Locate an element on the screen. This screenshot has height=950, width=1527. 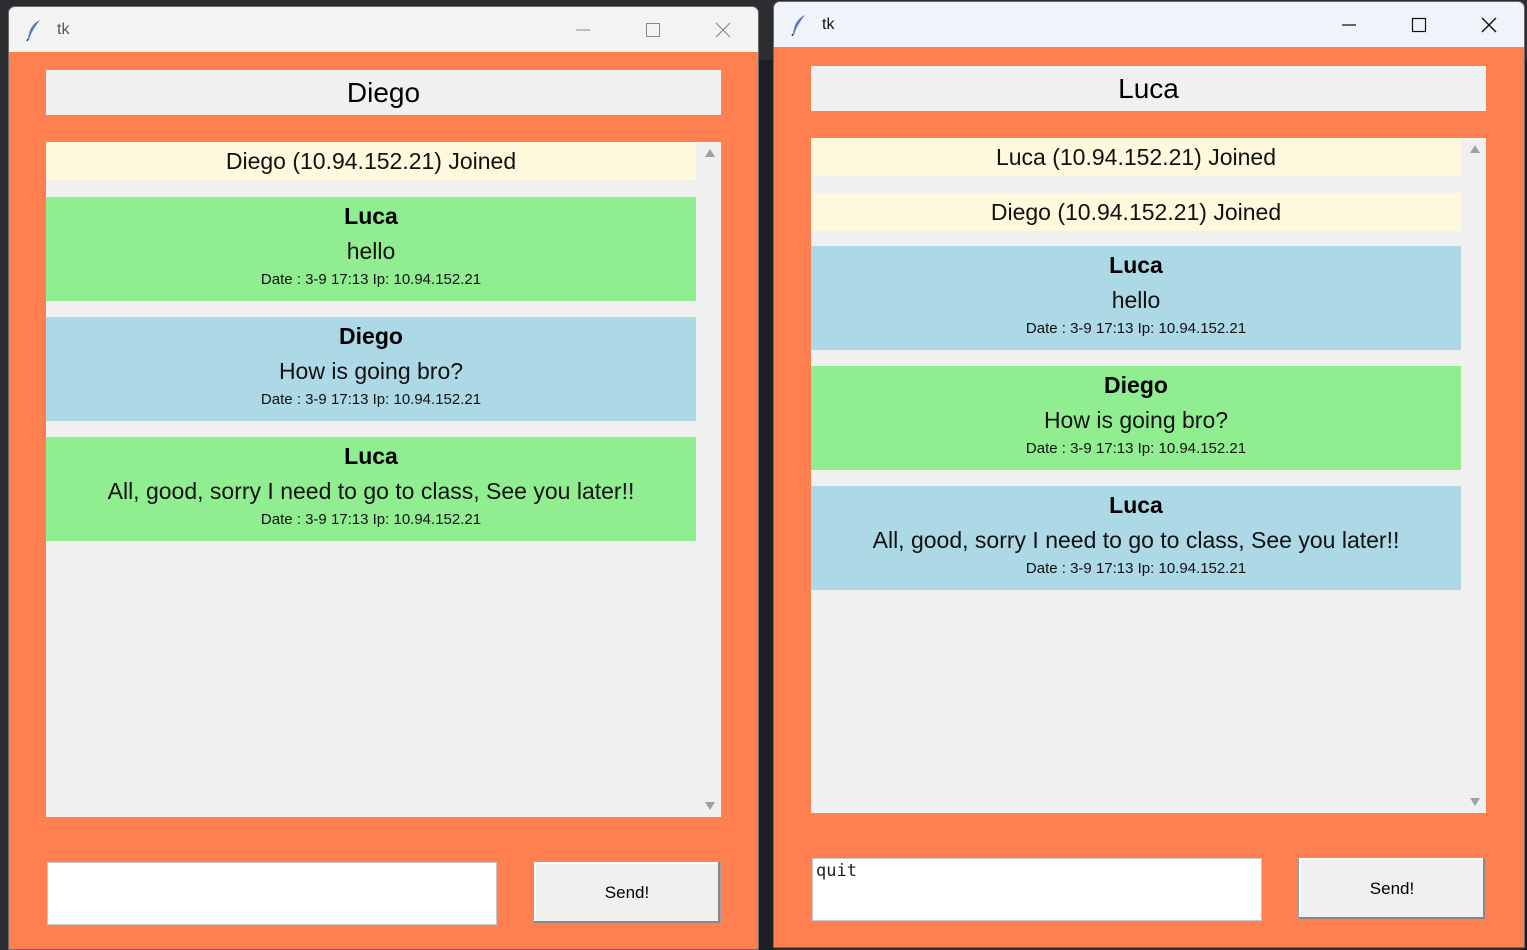
background-editor-middle is located at coordinates (765, 505).